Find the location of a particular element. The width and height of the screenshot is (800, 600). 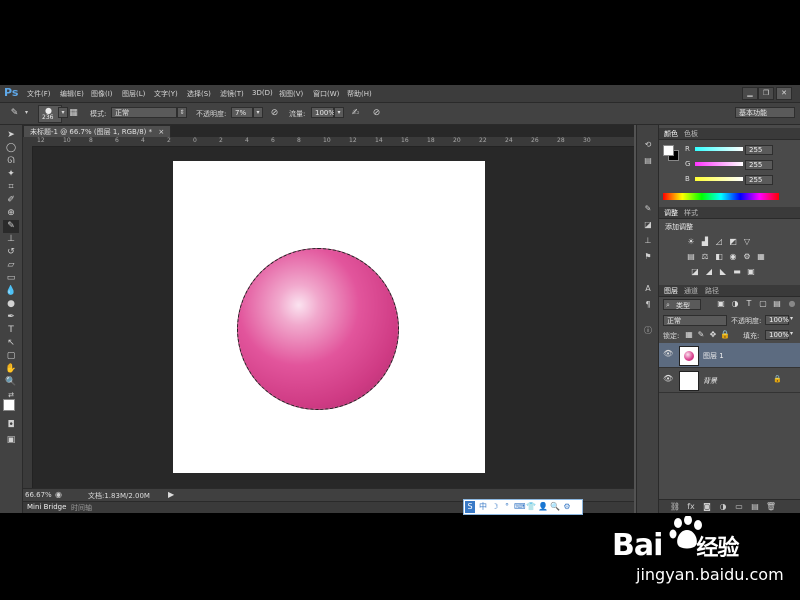

lock-position-icon: ✥ is located at coordinates (713, 335).